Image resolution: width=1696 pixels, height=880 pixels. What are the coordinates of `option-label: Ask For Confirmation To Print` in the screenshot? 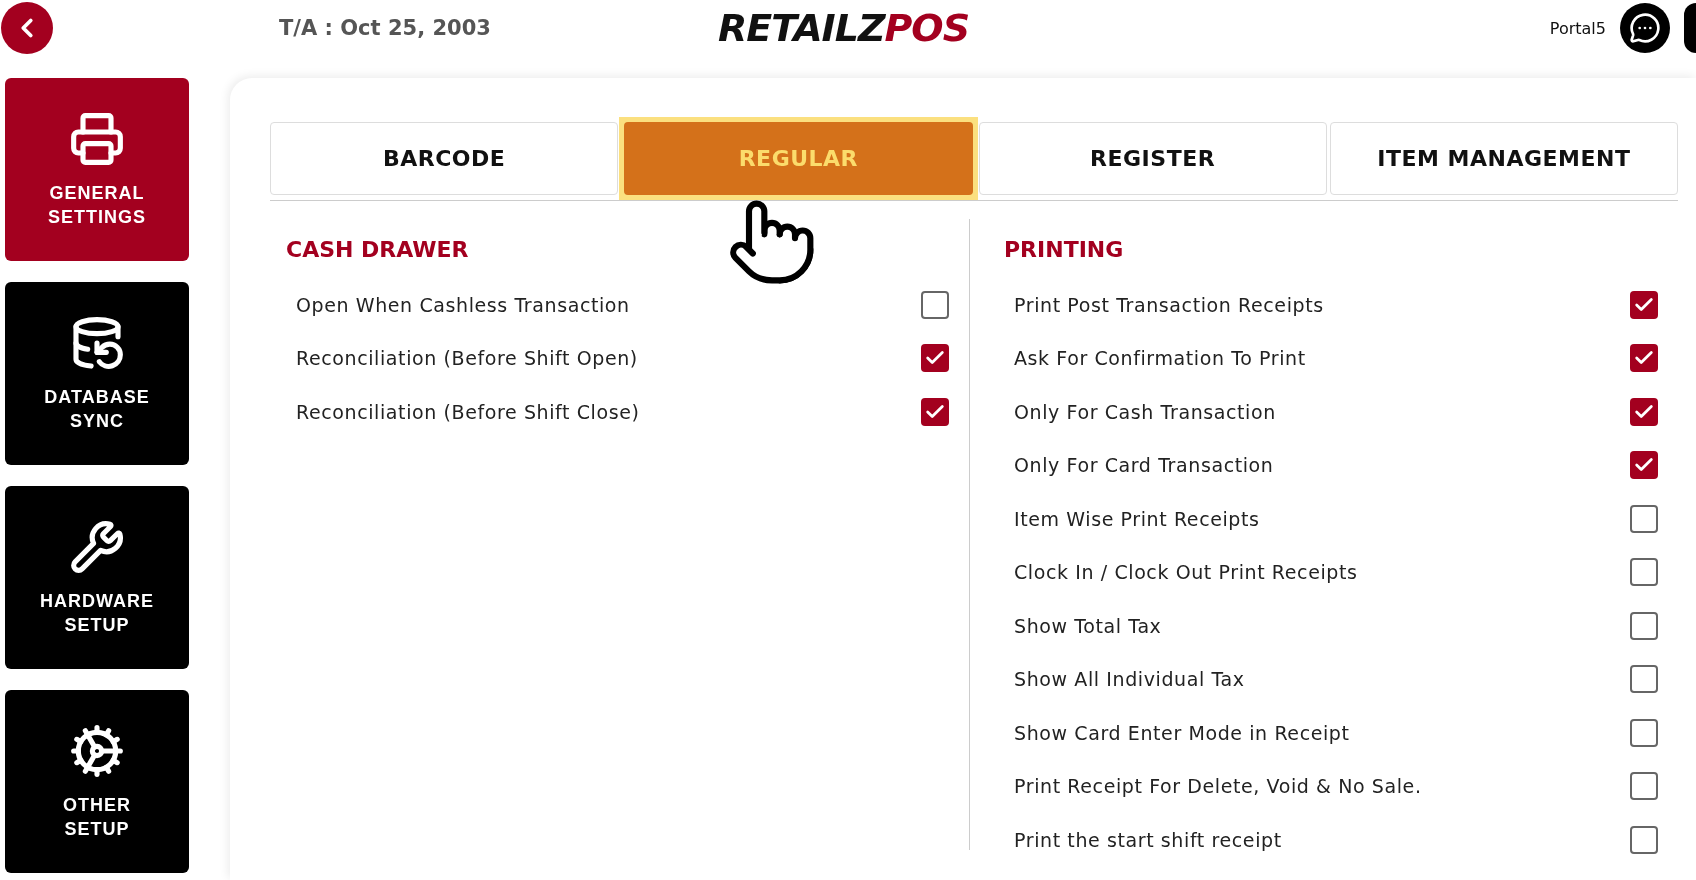 It's located at (1160, 358).